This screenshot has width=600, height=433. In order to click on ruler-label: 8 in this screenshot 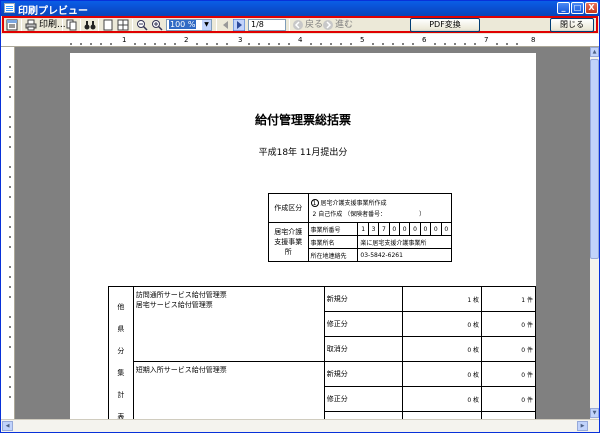, I will do `click(533, 40)`.